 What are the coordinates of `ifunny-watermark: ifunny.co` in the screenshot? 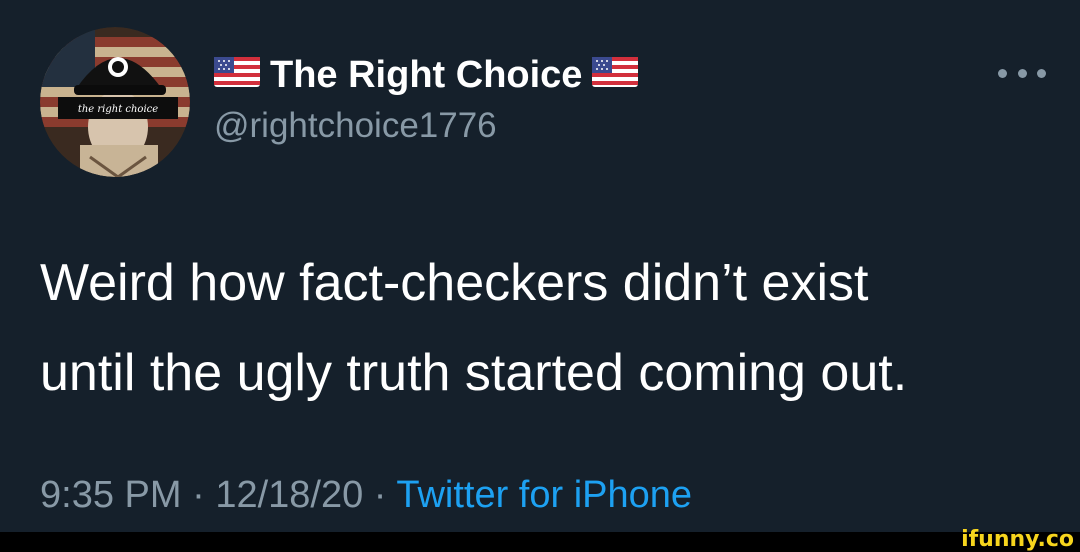 It's located at (1017, 539).